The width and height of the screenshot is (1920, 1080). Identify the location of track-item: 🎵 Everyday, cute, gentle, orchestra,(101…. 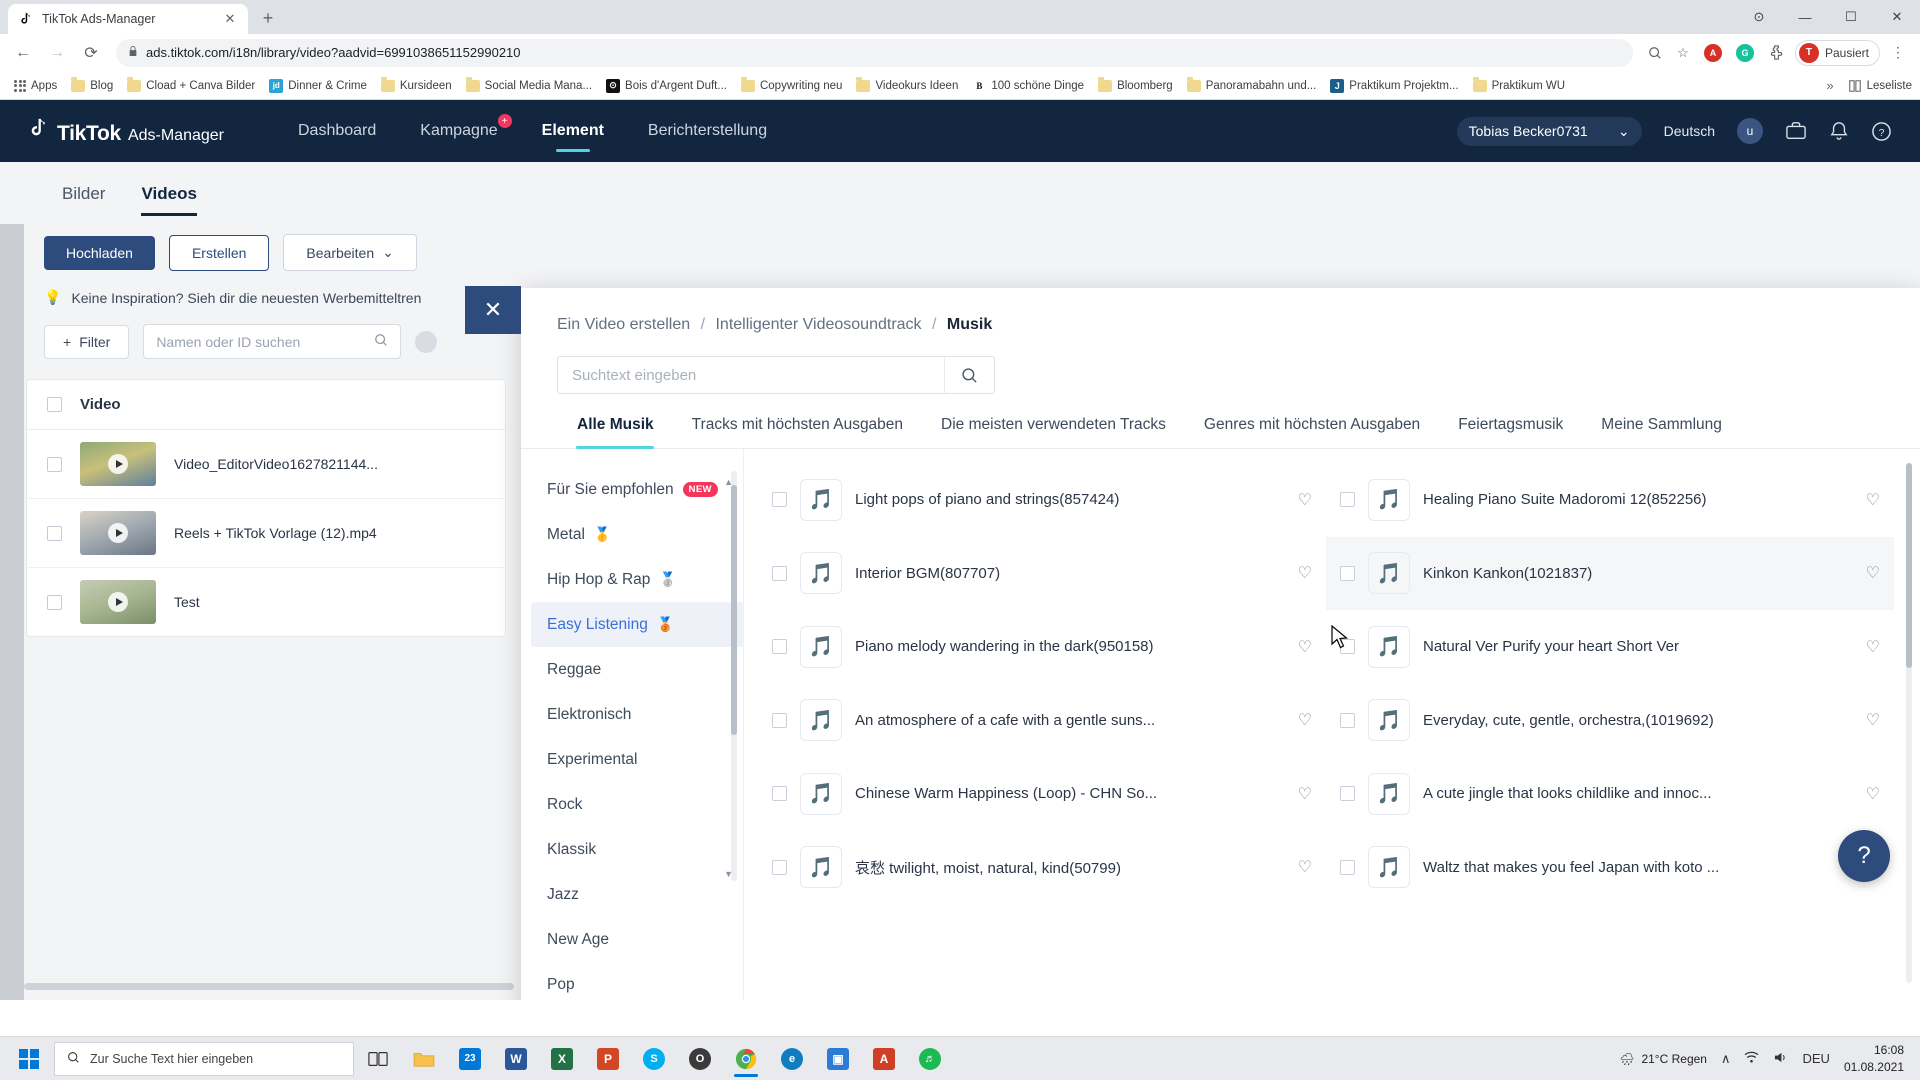
(1610, 721).